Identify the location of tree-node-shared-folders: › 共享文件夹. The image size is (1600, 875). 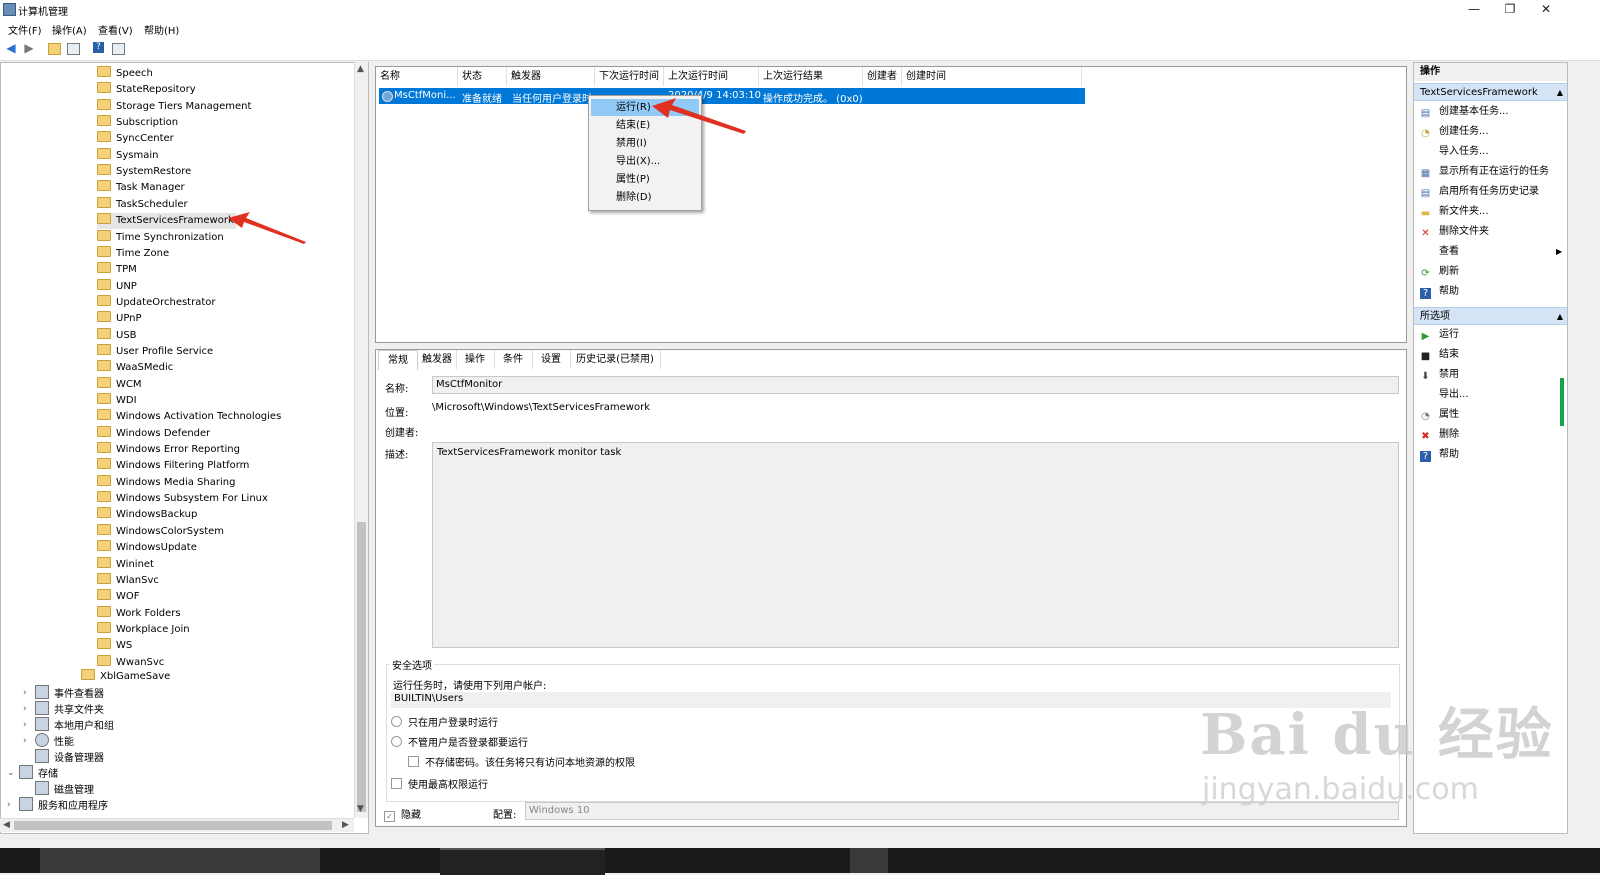
(63, 709).